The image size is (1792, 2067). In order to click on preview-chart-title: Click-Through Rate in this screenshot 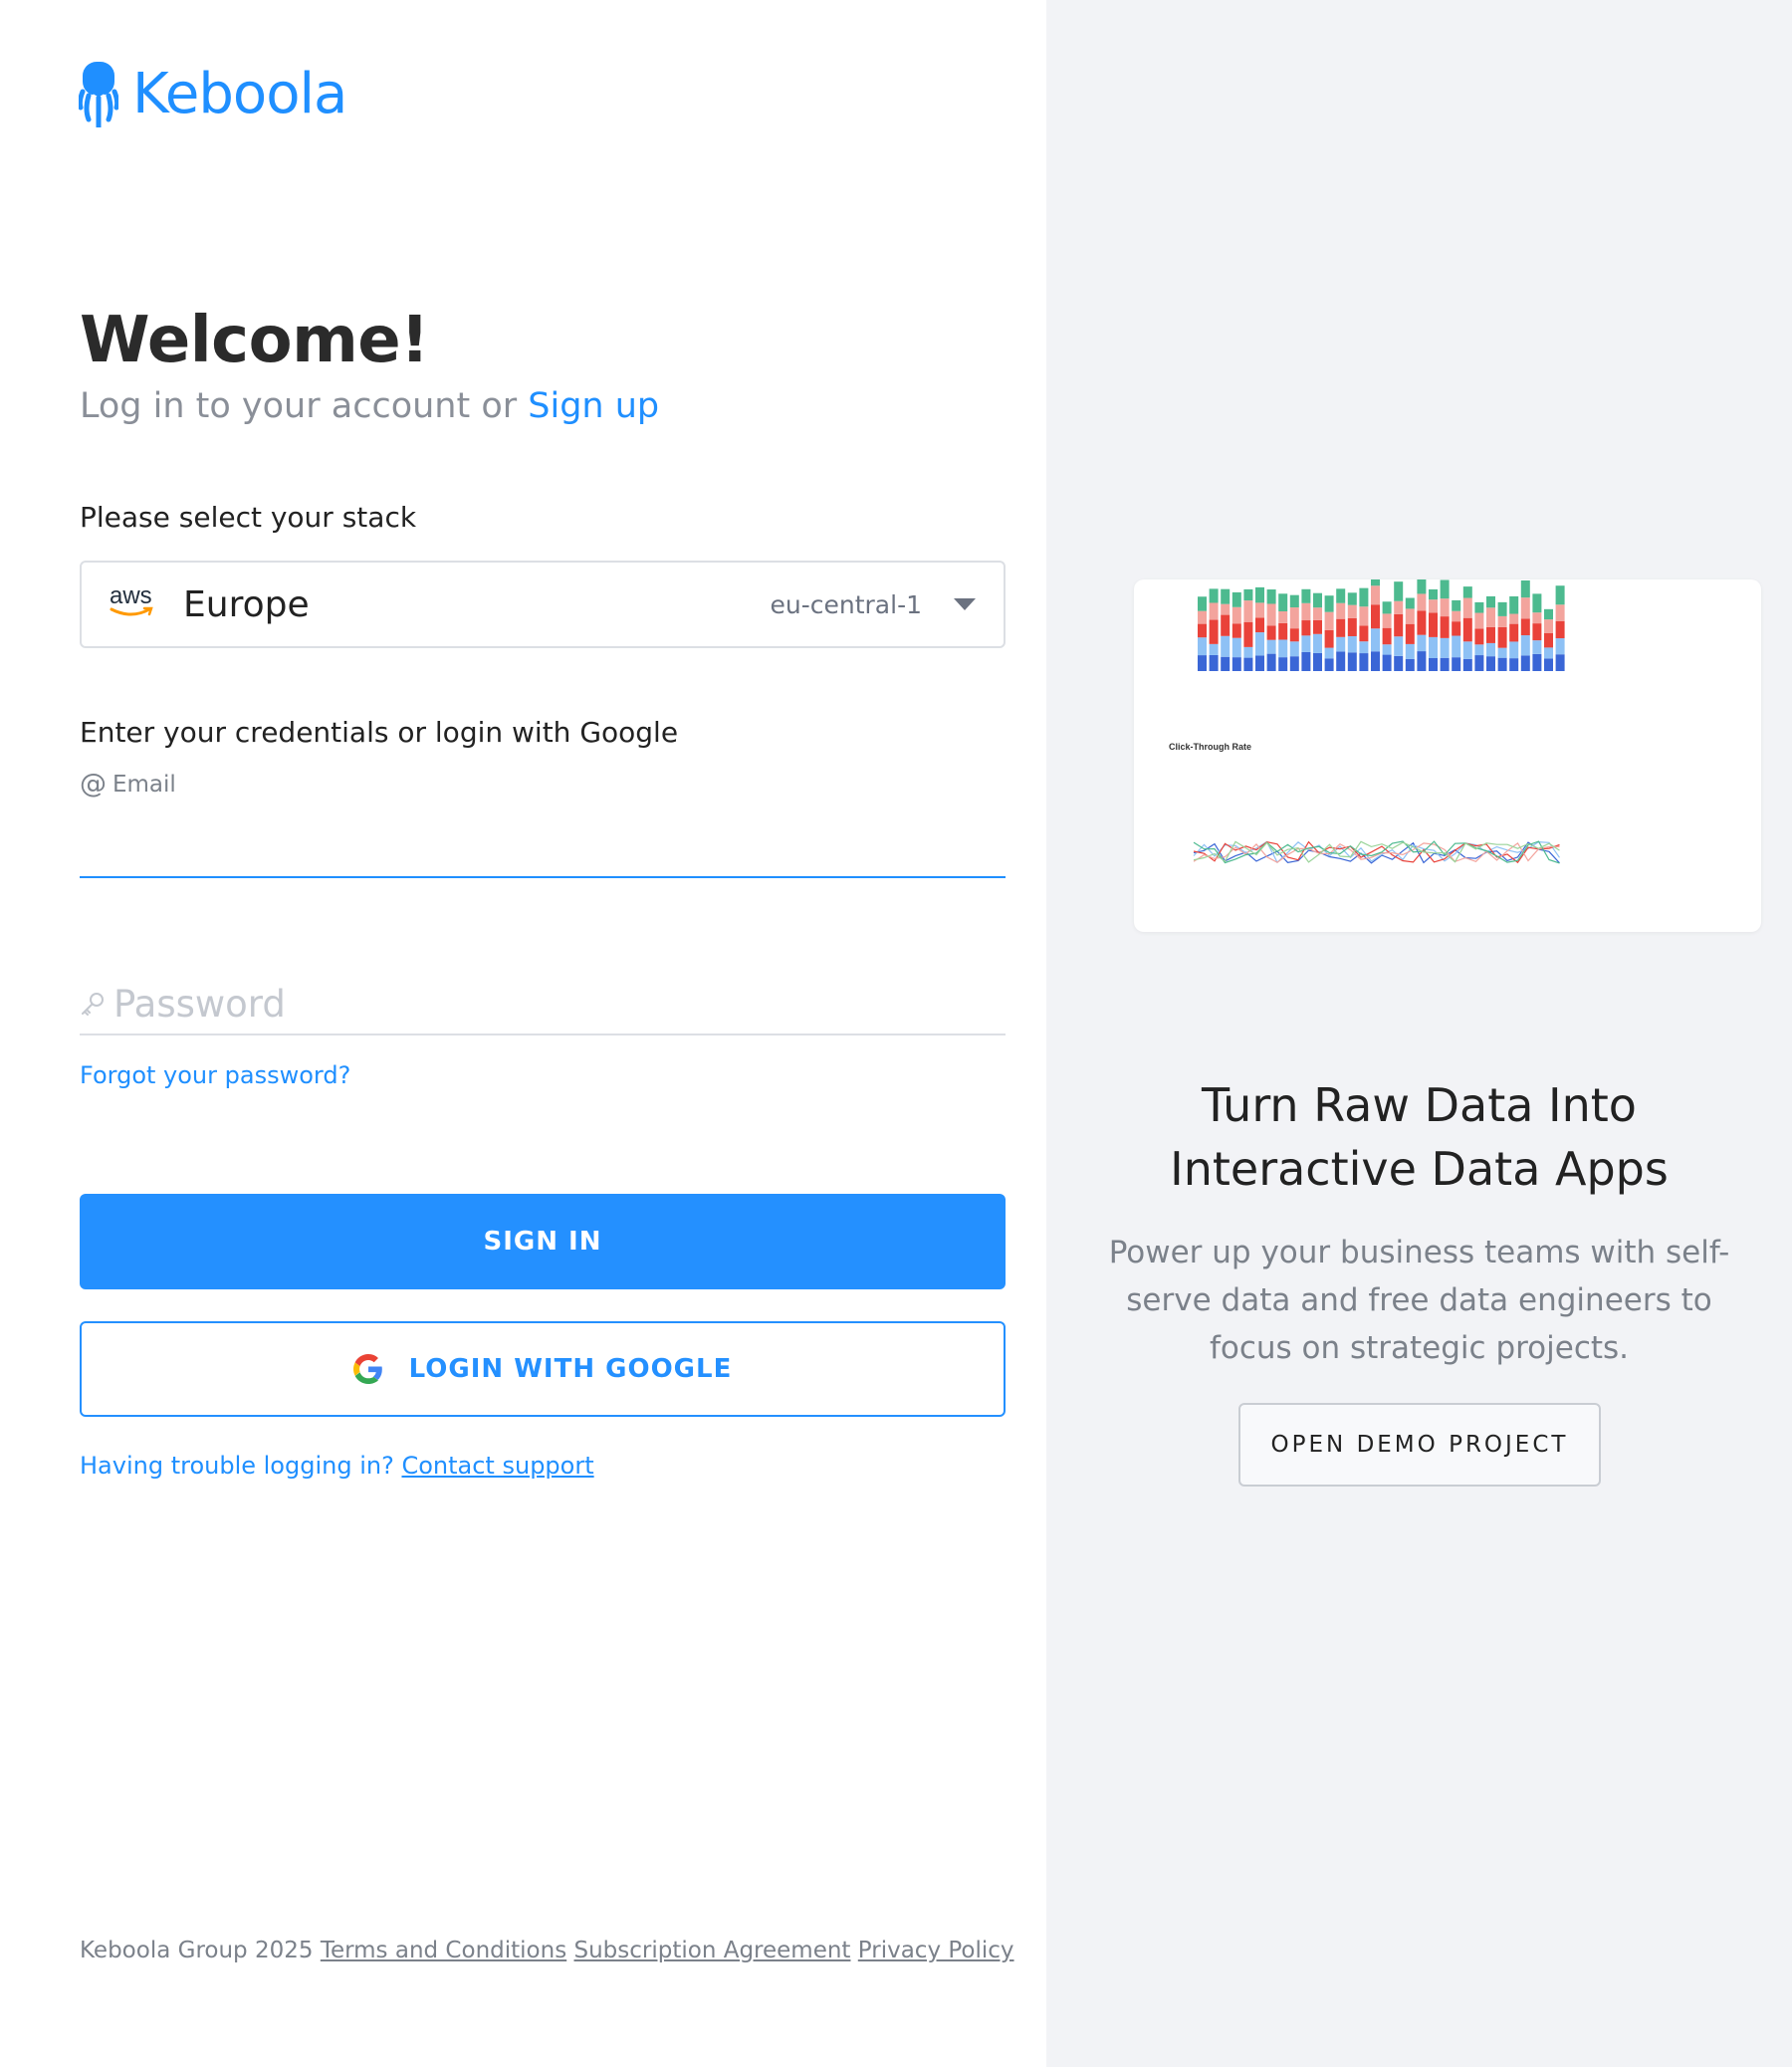, I will do `click(1210, 747)`.